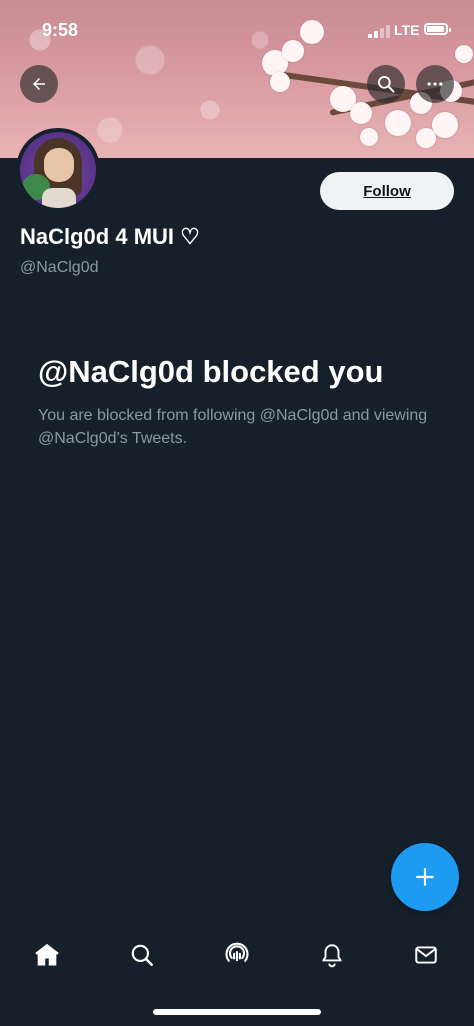 The image size is (474, 1026). Describe the element at coordinates (237, 1012) in the screenshot. I see `home-indicator` at that location.